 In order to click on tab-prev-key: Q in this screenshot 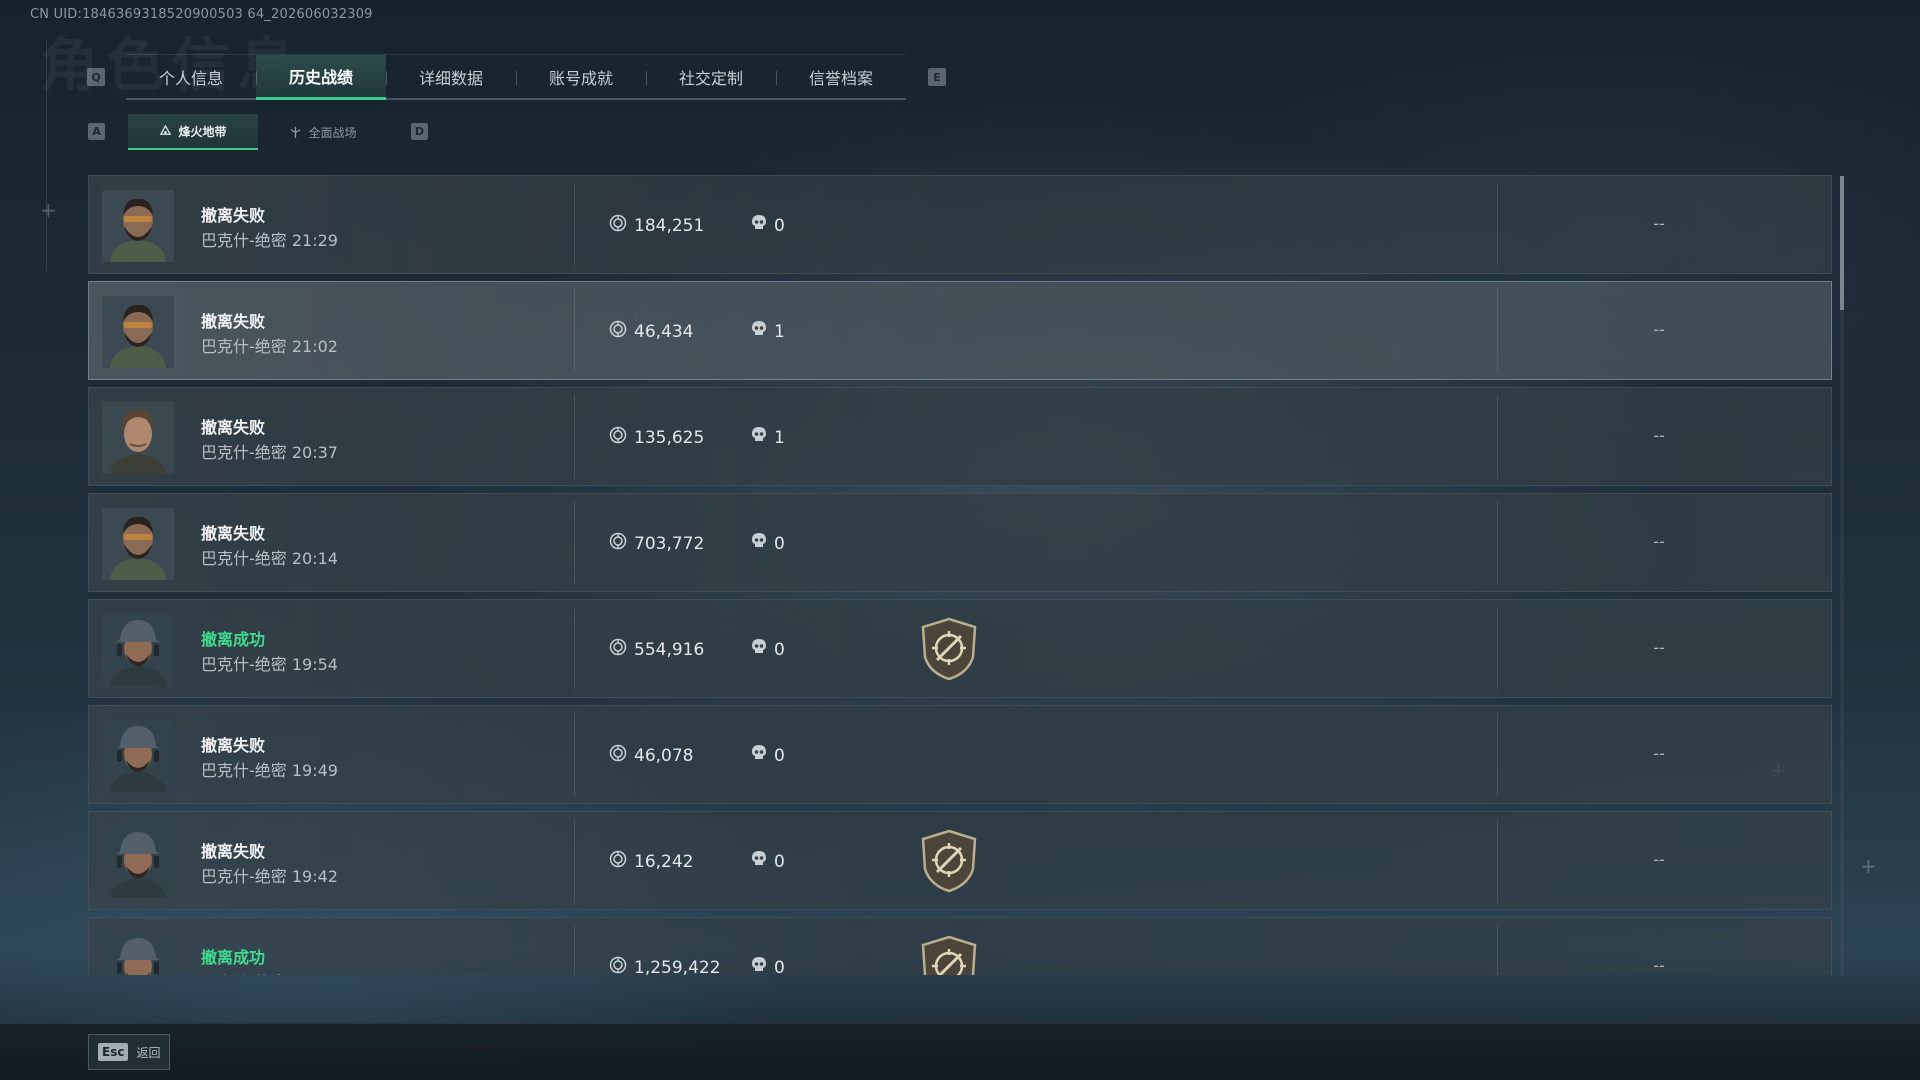, I will do `click(96, 77)`.